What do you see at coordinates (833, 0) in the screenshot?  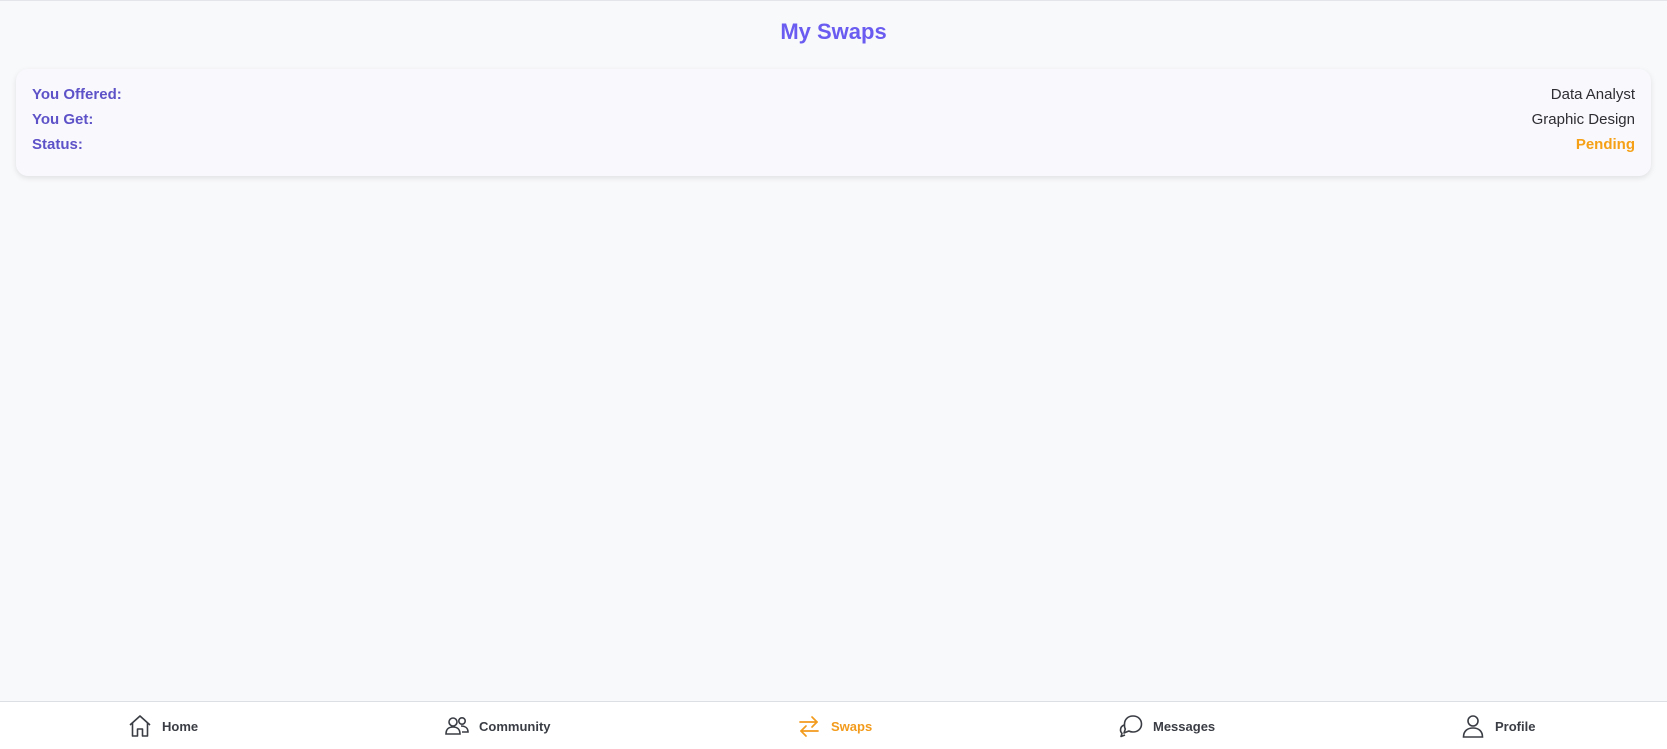 I see `top-divider` at bounding box center [833, 0].